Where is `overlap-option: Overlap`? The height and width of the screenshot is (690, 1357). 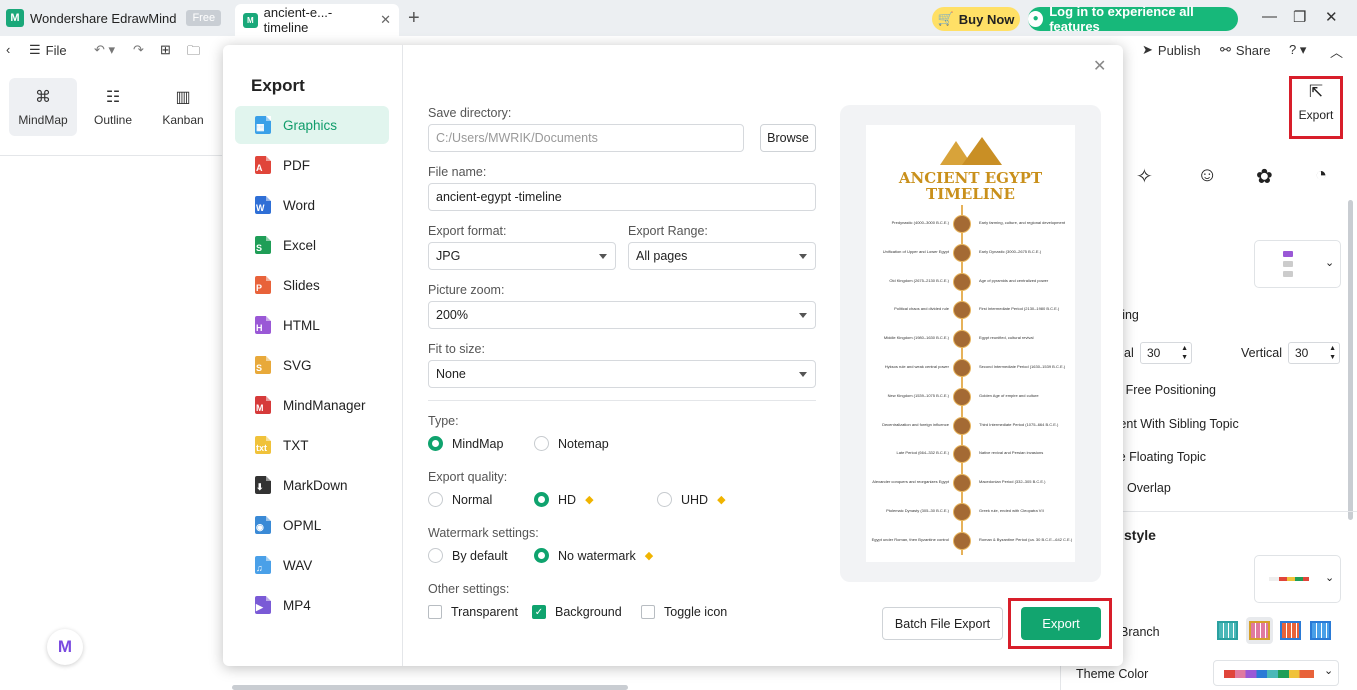 overlap-option: Overlap is located at coordinates (1149, 488).